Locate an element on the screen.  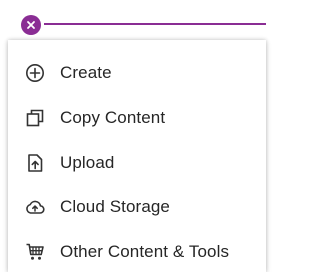
upload-icon is located at coordinates (35, 163).